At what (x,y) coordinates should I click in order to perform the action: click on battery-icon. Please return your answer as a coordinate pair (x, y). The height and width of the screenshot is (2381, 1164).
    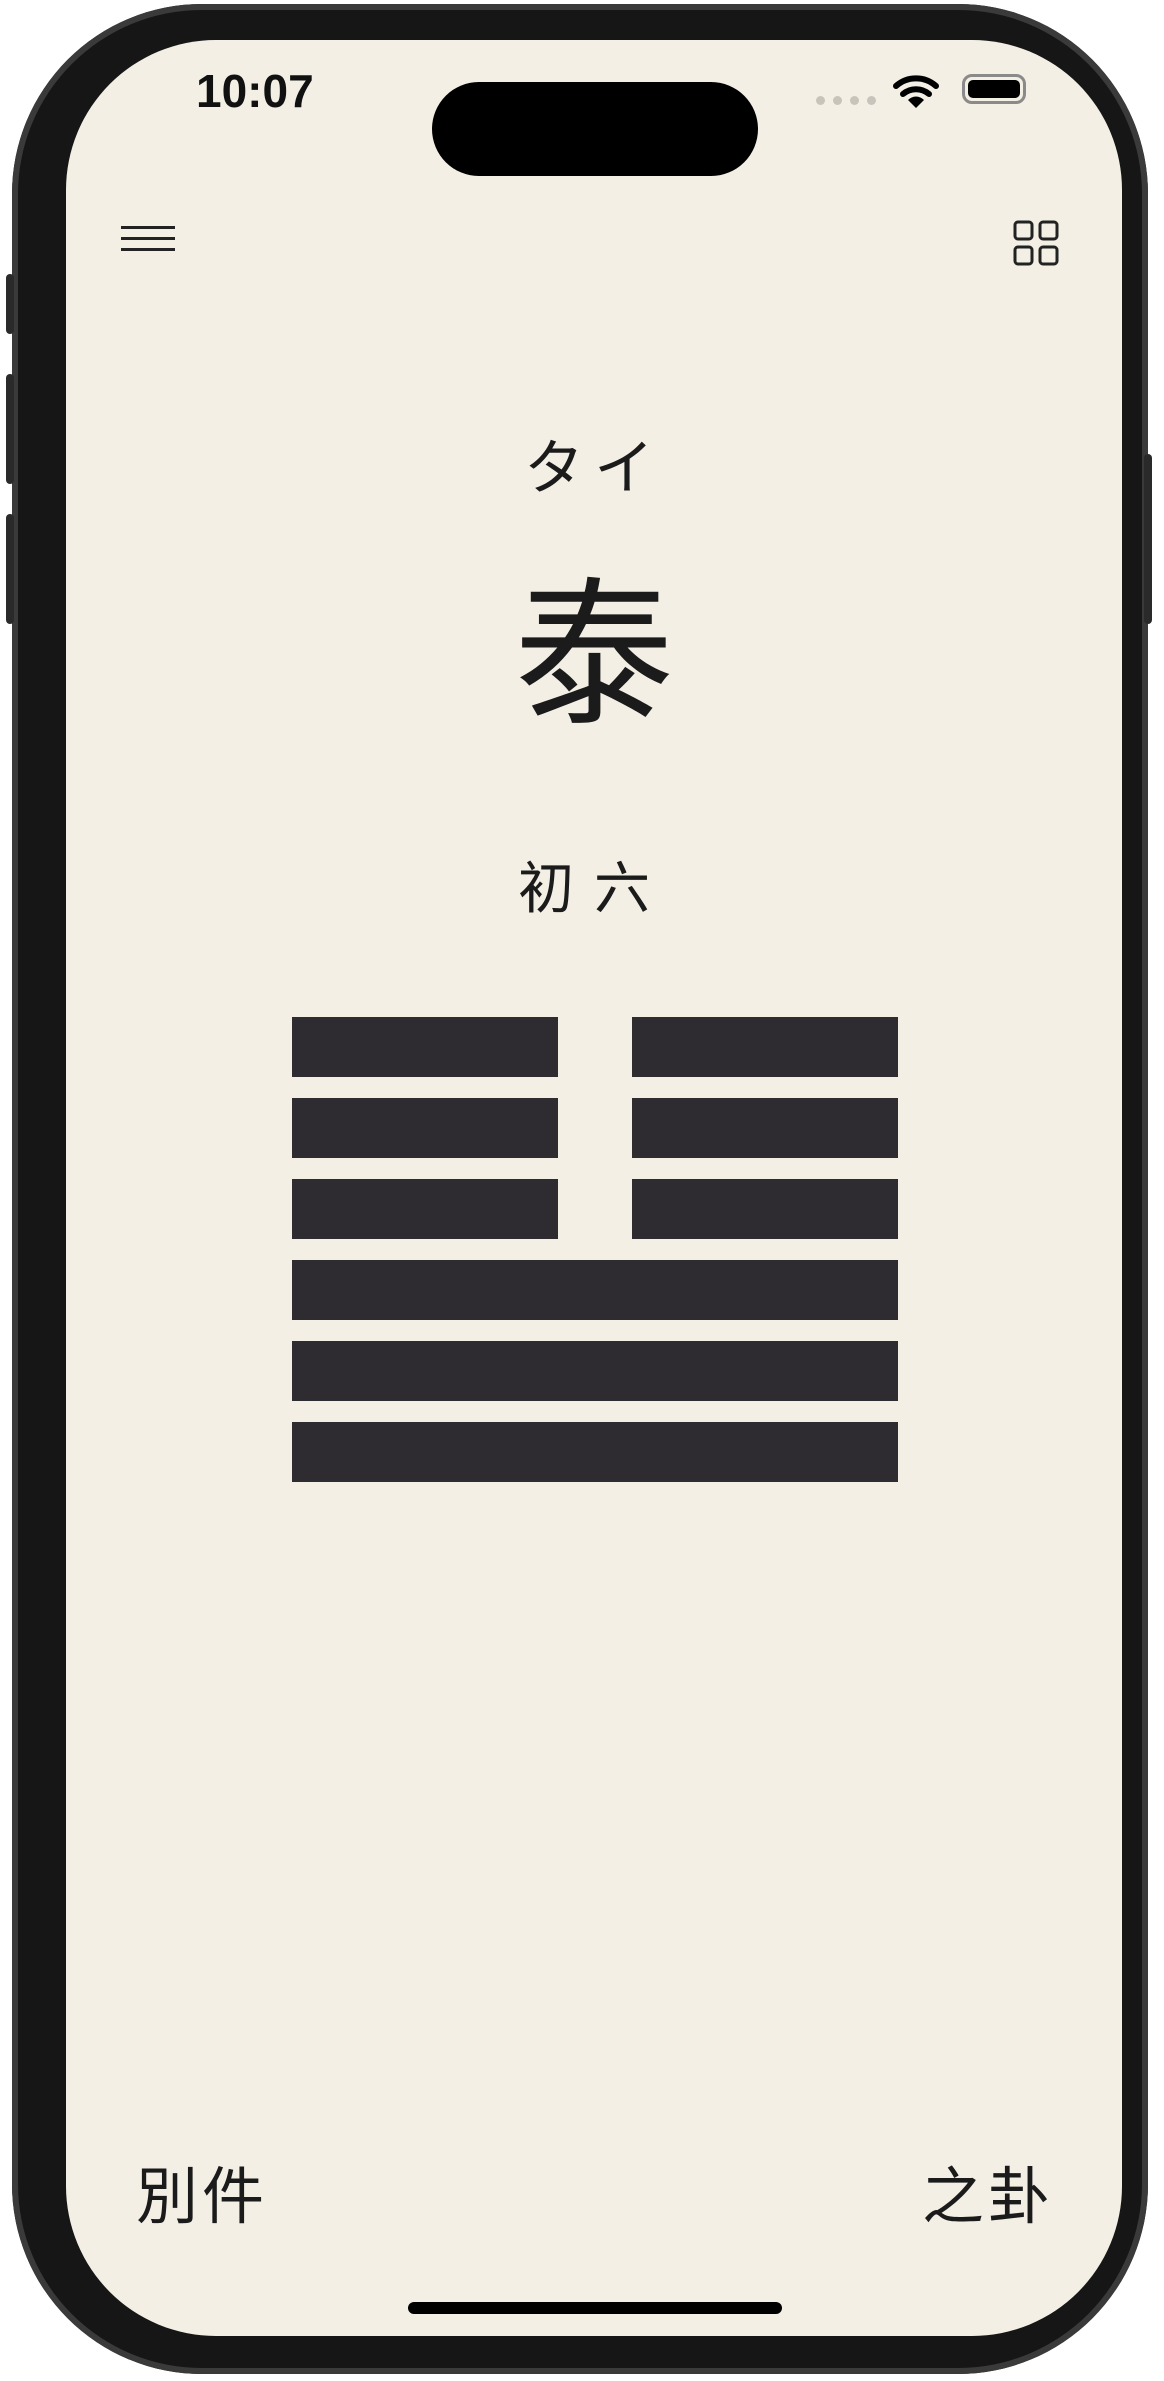
    Looking at the image, I should click on (994, 89).